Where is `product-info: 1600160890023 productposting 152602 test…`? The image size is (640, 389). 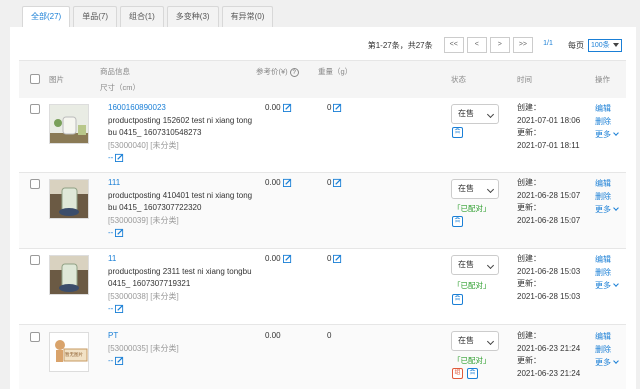 product-info: 1600160890023 productposting 152602 test… is located at coordinates (183, 133).